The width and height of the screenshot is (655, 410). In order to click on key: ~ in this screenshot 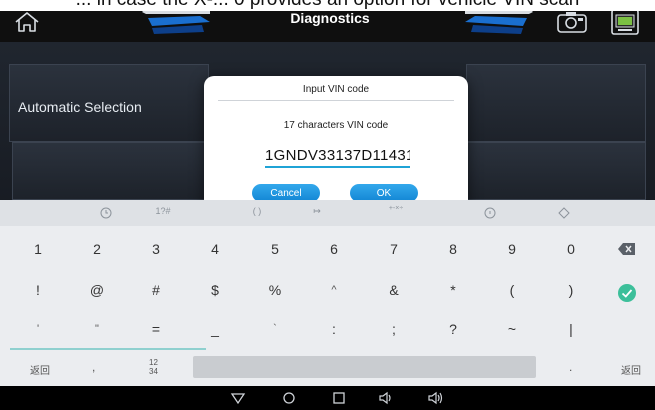, I will do `click(512, 329)`.